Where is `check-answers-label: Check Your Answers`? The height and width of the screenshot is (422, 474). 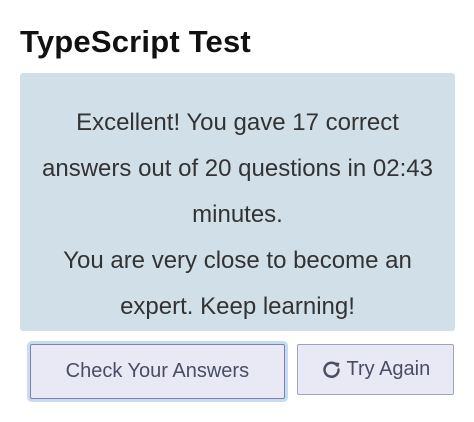
check-answers-label: Check Your Answers is located at coordinates (157, 371).